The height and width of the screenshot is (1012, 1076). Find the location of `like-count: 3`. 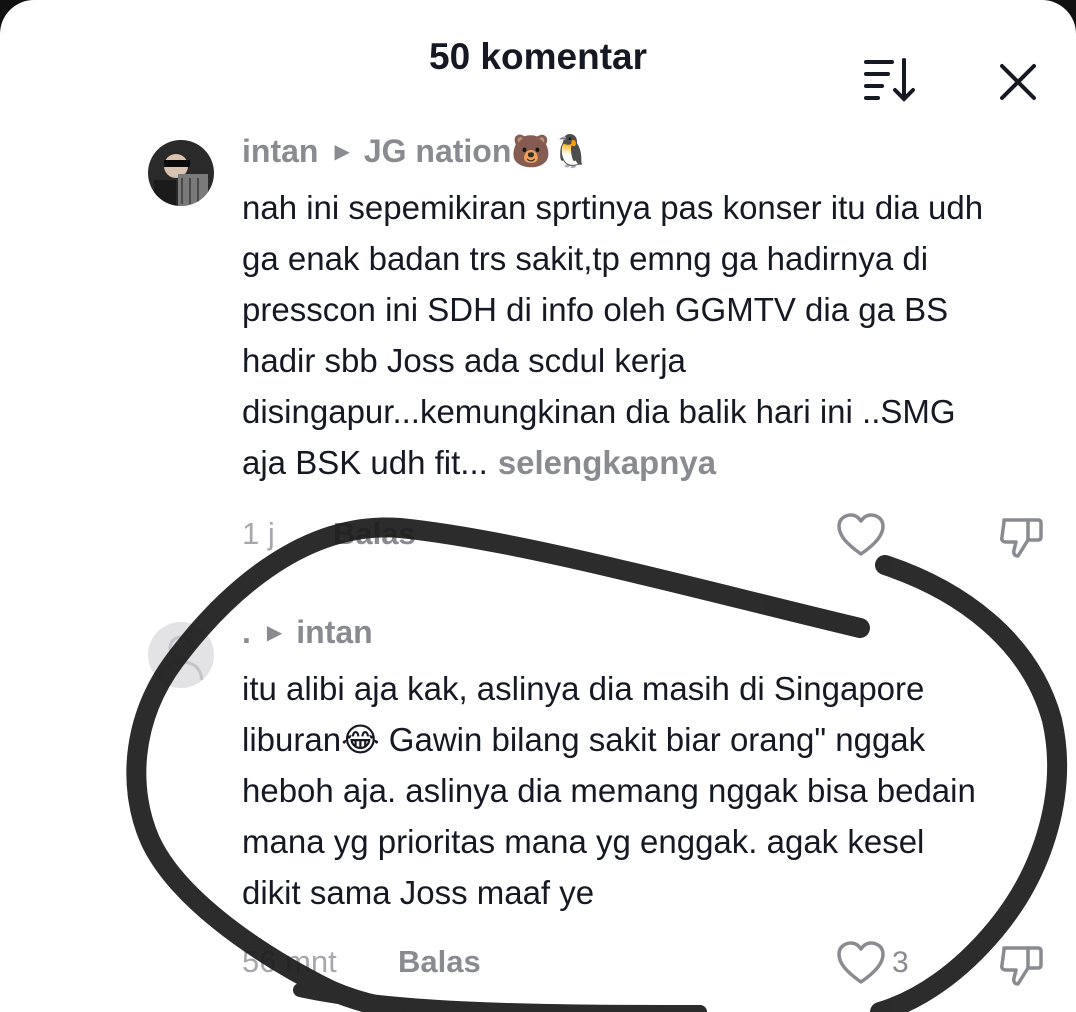

like-count: 3 is located at coordinates (900, 962).